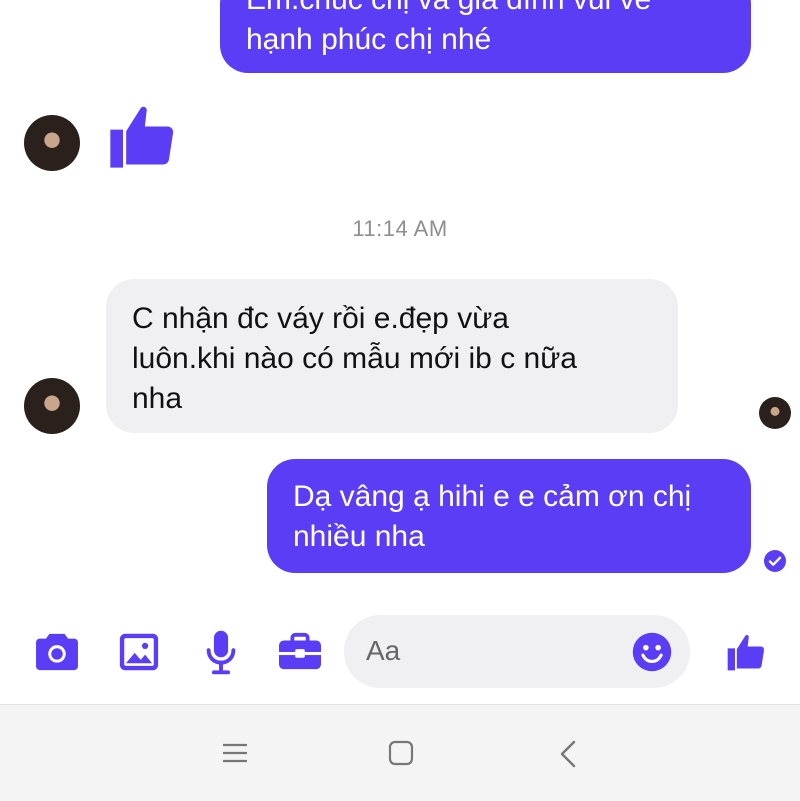 The image size is (800, 801). I want to click on system-navigation-bar, so click(400, 752).